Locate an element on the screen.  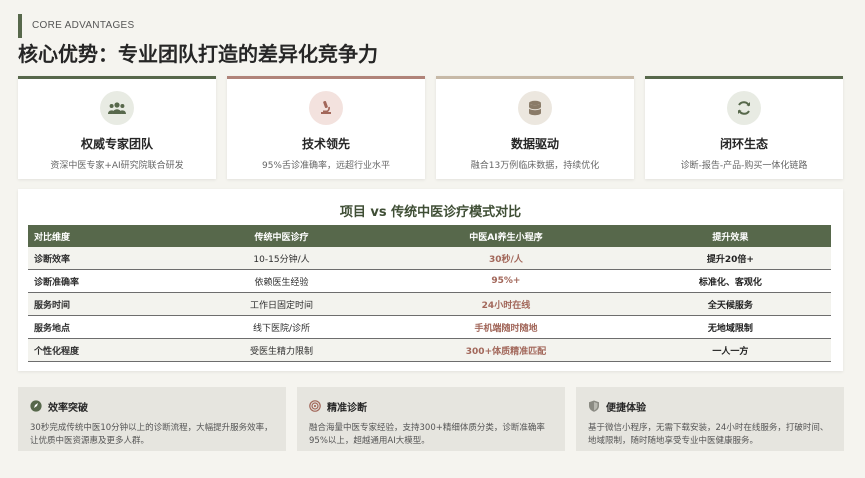
table-row: 服务时间 工作日固定时间 24小时在线 全天候服务 is located at coordinates (429, 304).